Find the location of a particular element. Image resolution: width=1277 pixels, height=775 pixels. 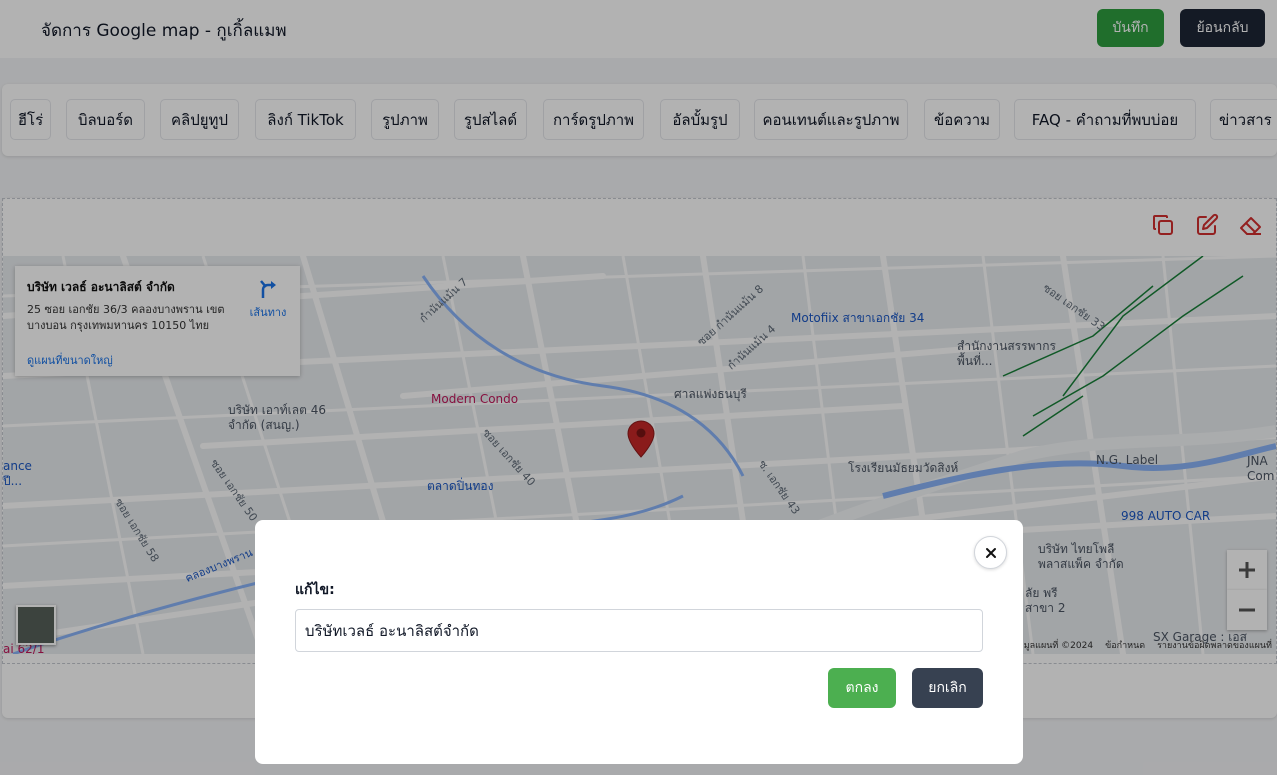

edit-label: แก้ไข: is located at coordinates (315, 590).